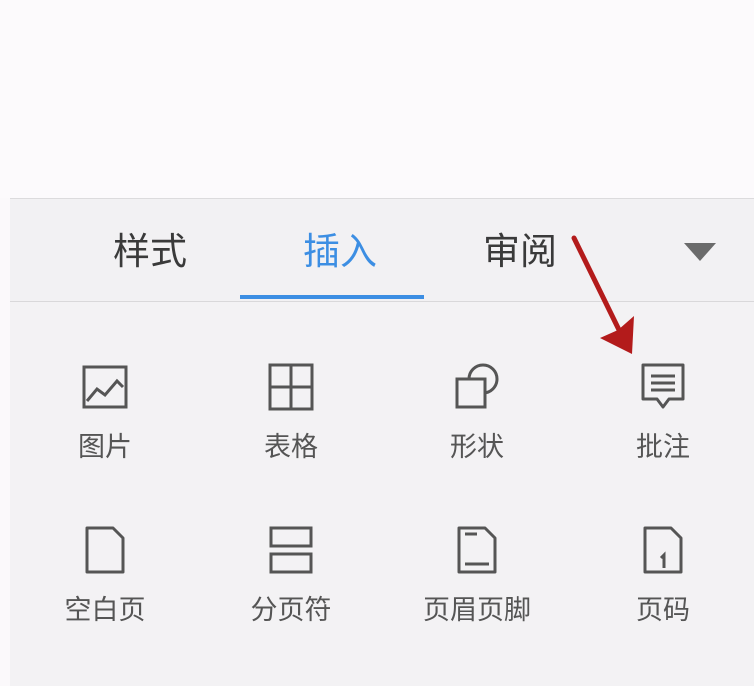 This screenshot has height=686, width=754. I want to click on table-icon, so click(291, 387).